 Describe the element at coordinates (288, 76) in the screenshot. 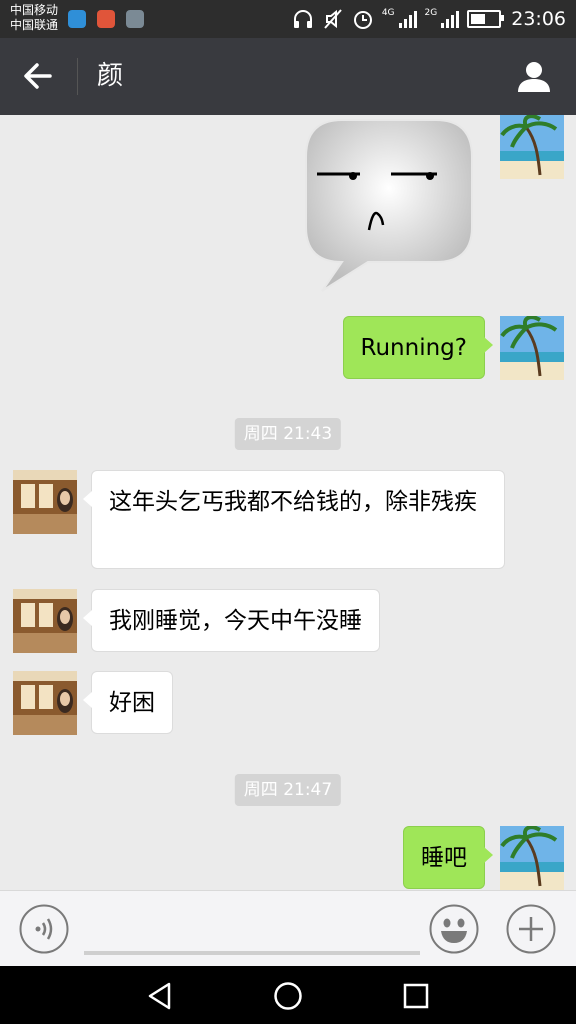

I see `title-bar: 颜` at that location.